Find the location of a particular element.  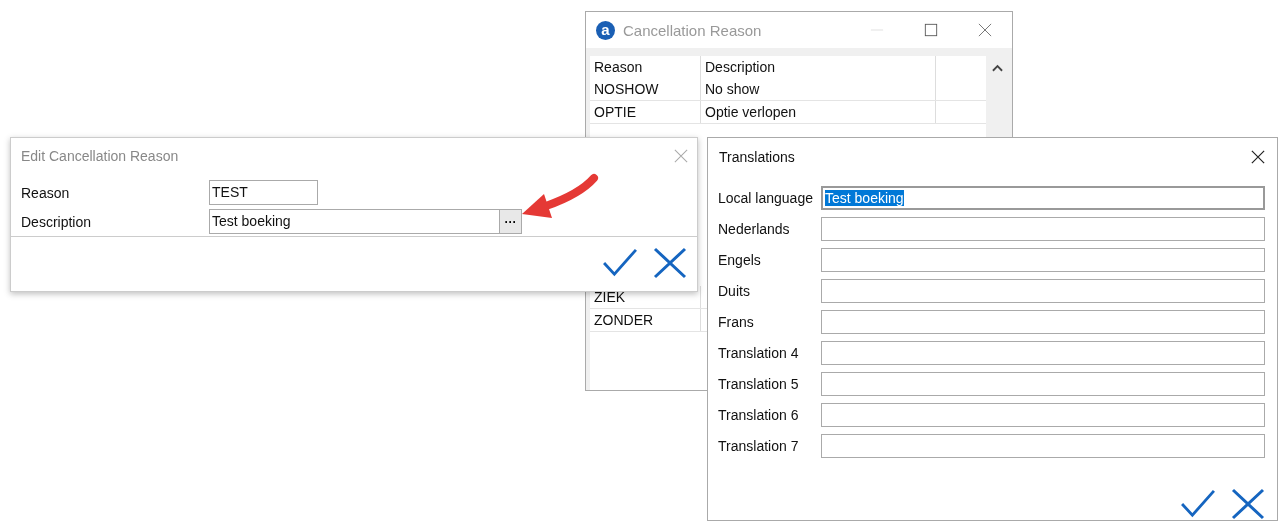

field-label: Local language is located at coordinates (766, 198).